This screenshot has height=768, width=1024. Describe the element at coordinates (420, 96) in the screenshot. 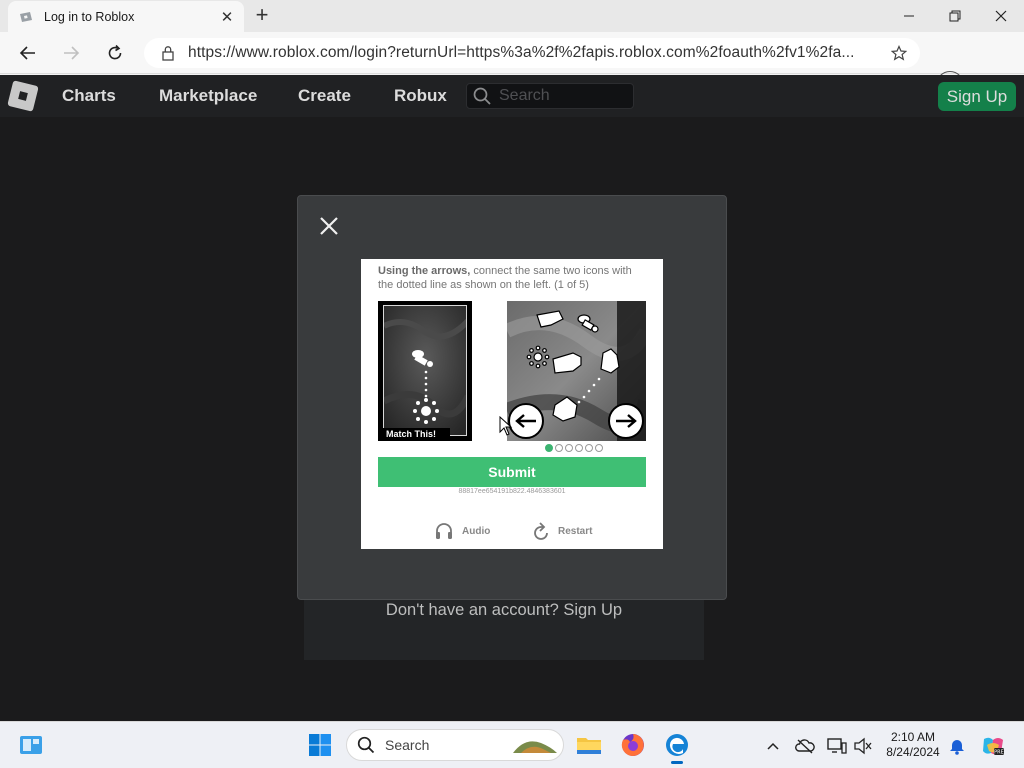

I see `nav-link-robux: Robux` at that location.